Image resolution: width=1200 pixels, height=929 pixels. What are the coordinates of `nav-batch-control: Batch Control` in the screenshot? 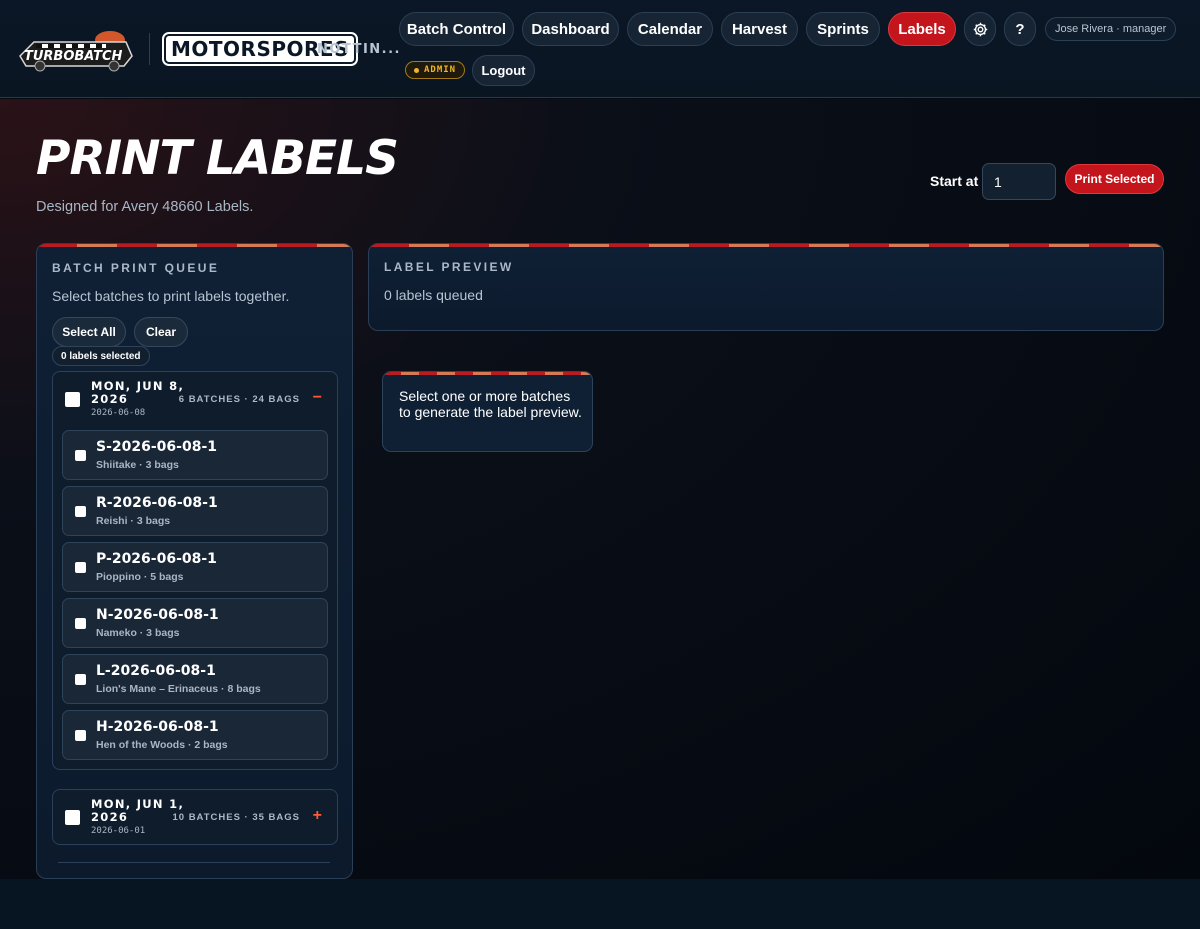 It's located at (456, 29).